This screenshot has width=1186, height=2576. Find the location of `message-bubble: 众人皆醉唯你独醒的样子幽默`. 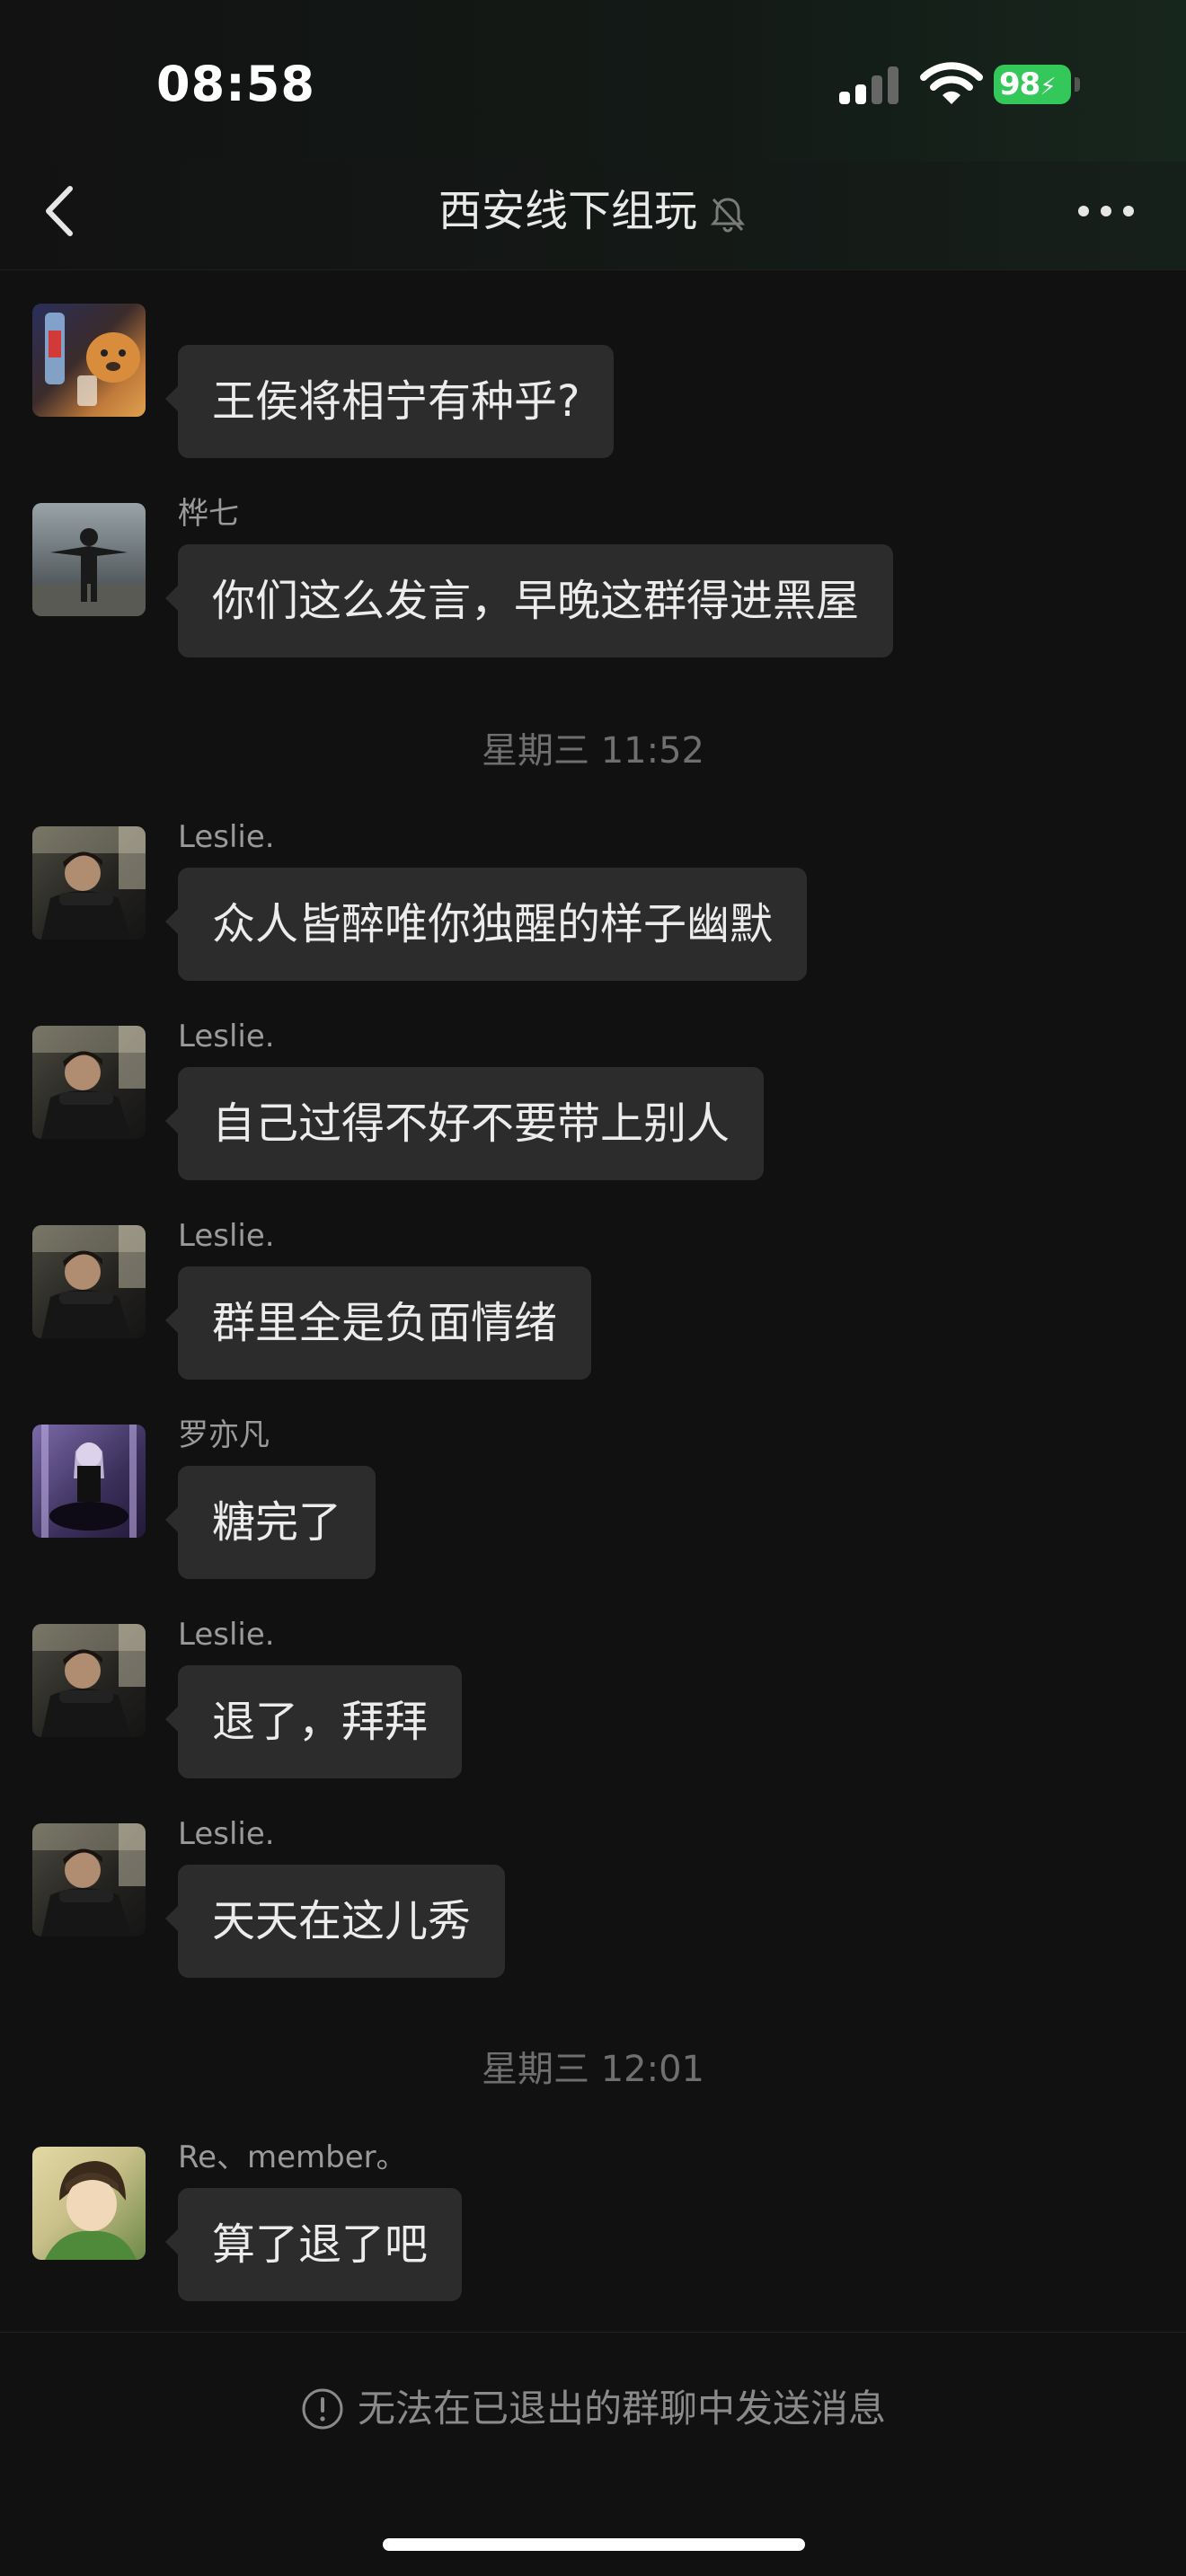

message-bubble: 众人皆醉唯你独醒的样子幽默 is located at coordinates (486, 924).